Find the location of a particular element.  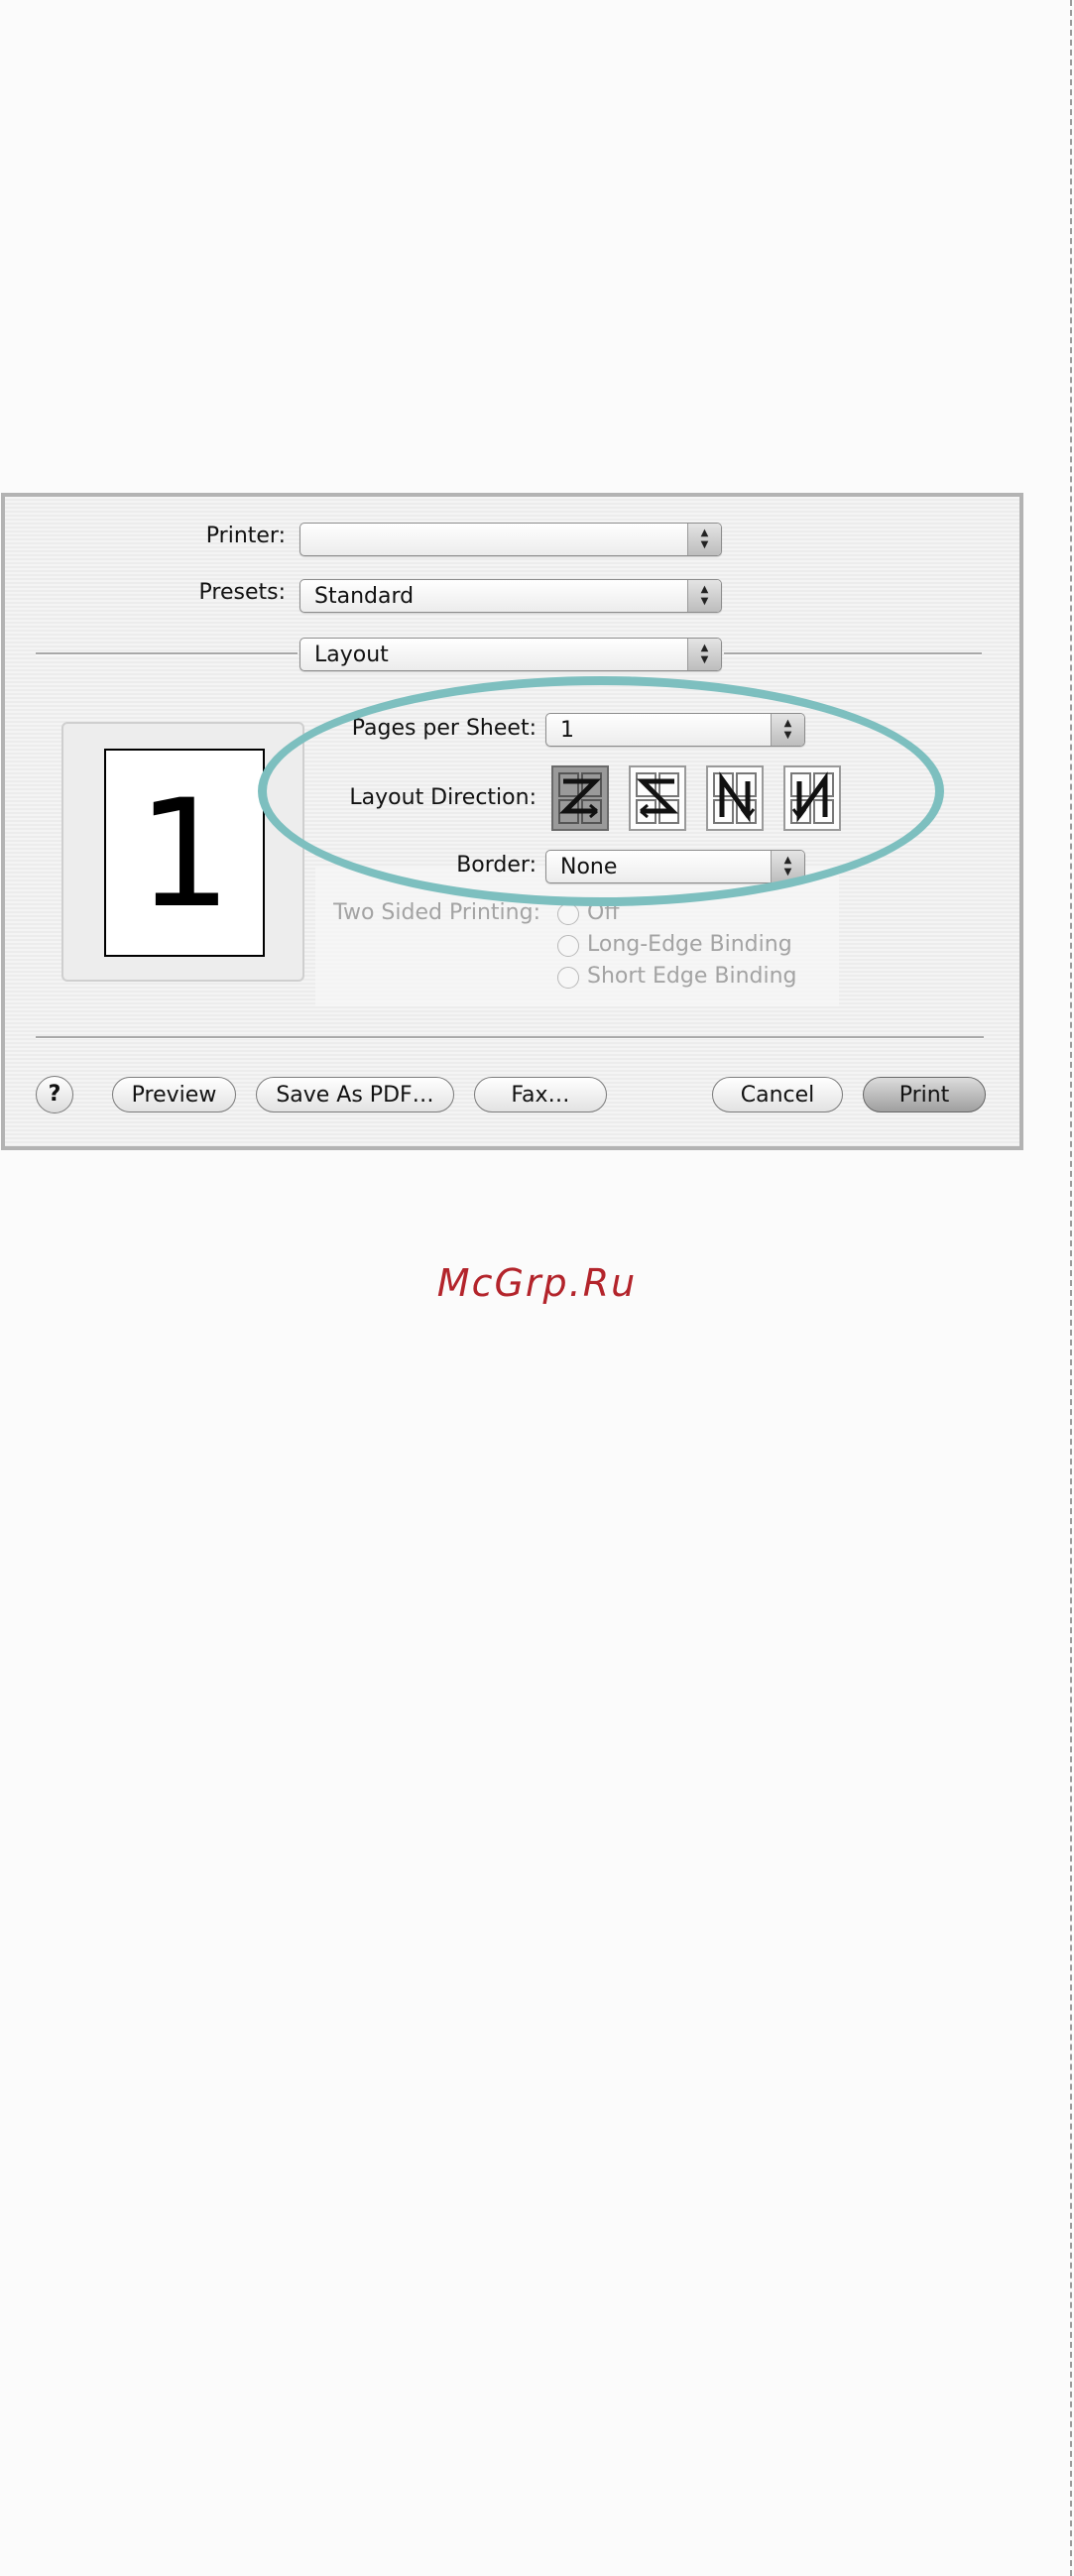

help-button: ? is located at coordinates (54, 1094).